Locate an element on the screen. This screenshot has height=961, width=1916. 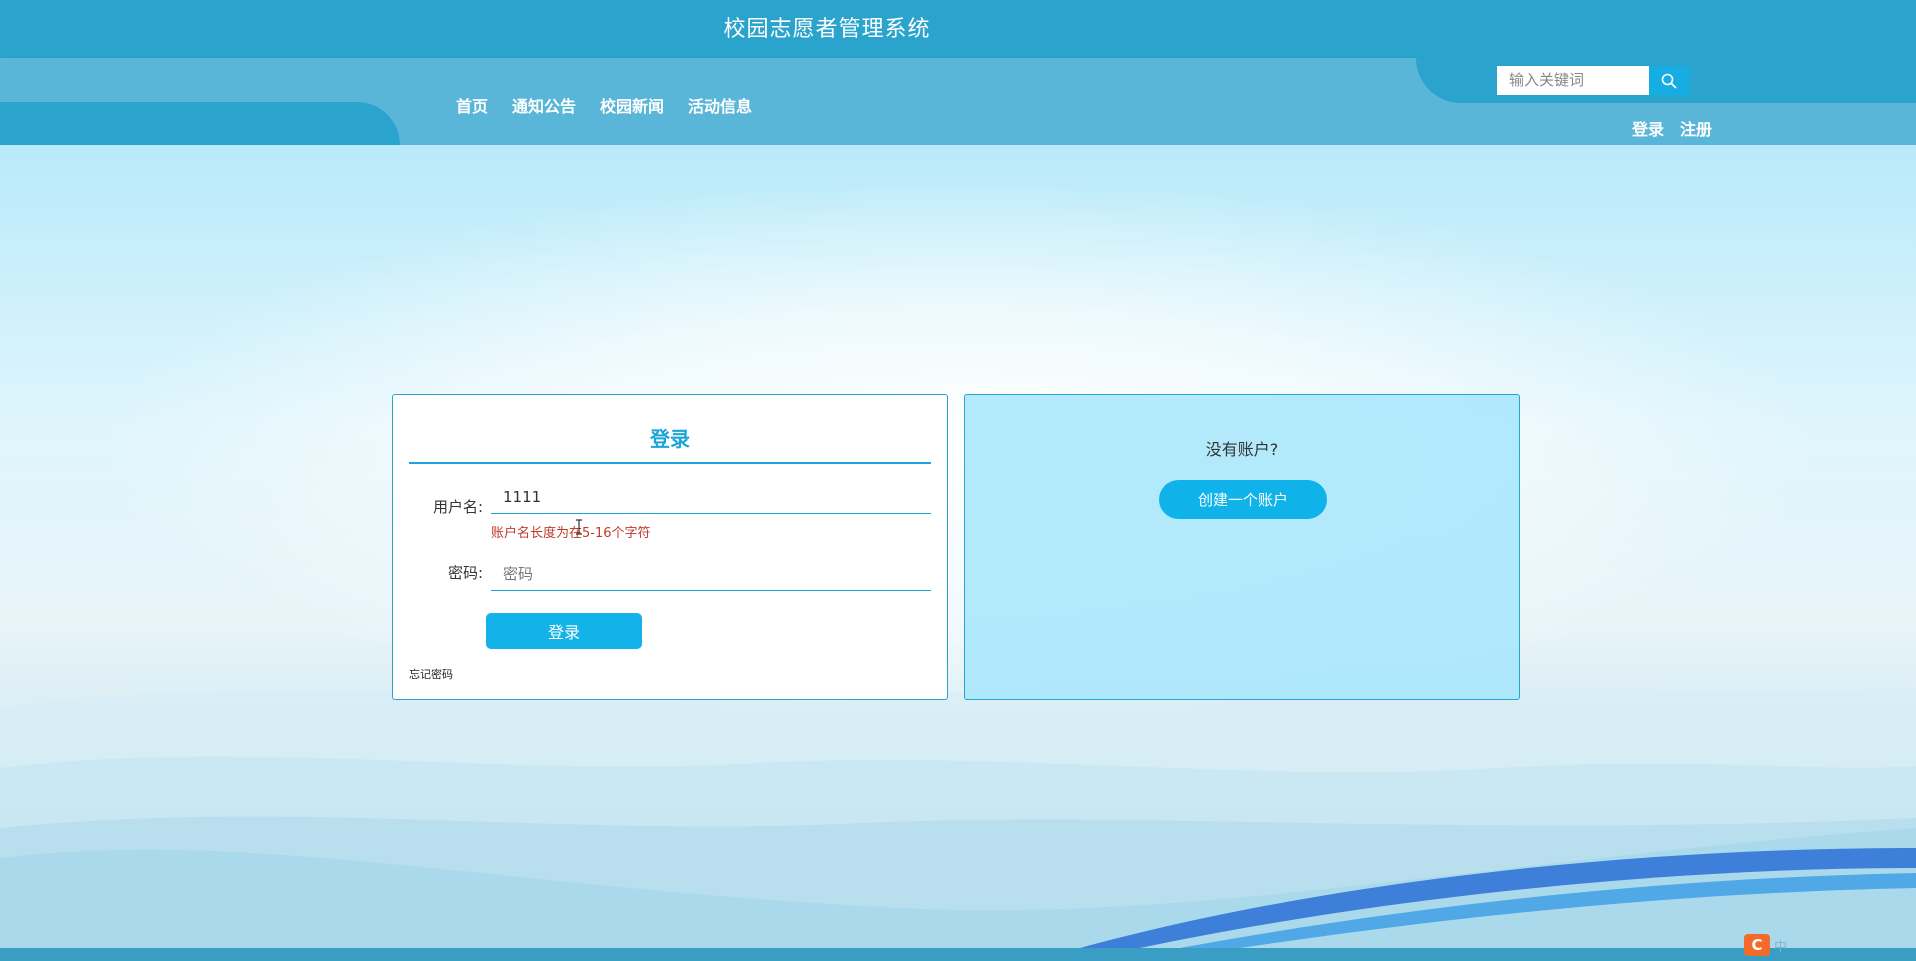
auth-links: 登录 注册 is located at coordinates (1672, 128).